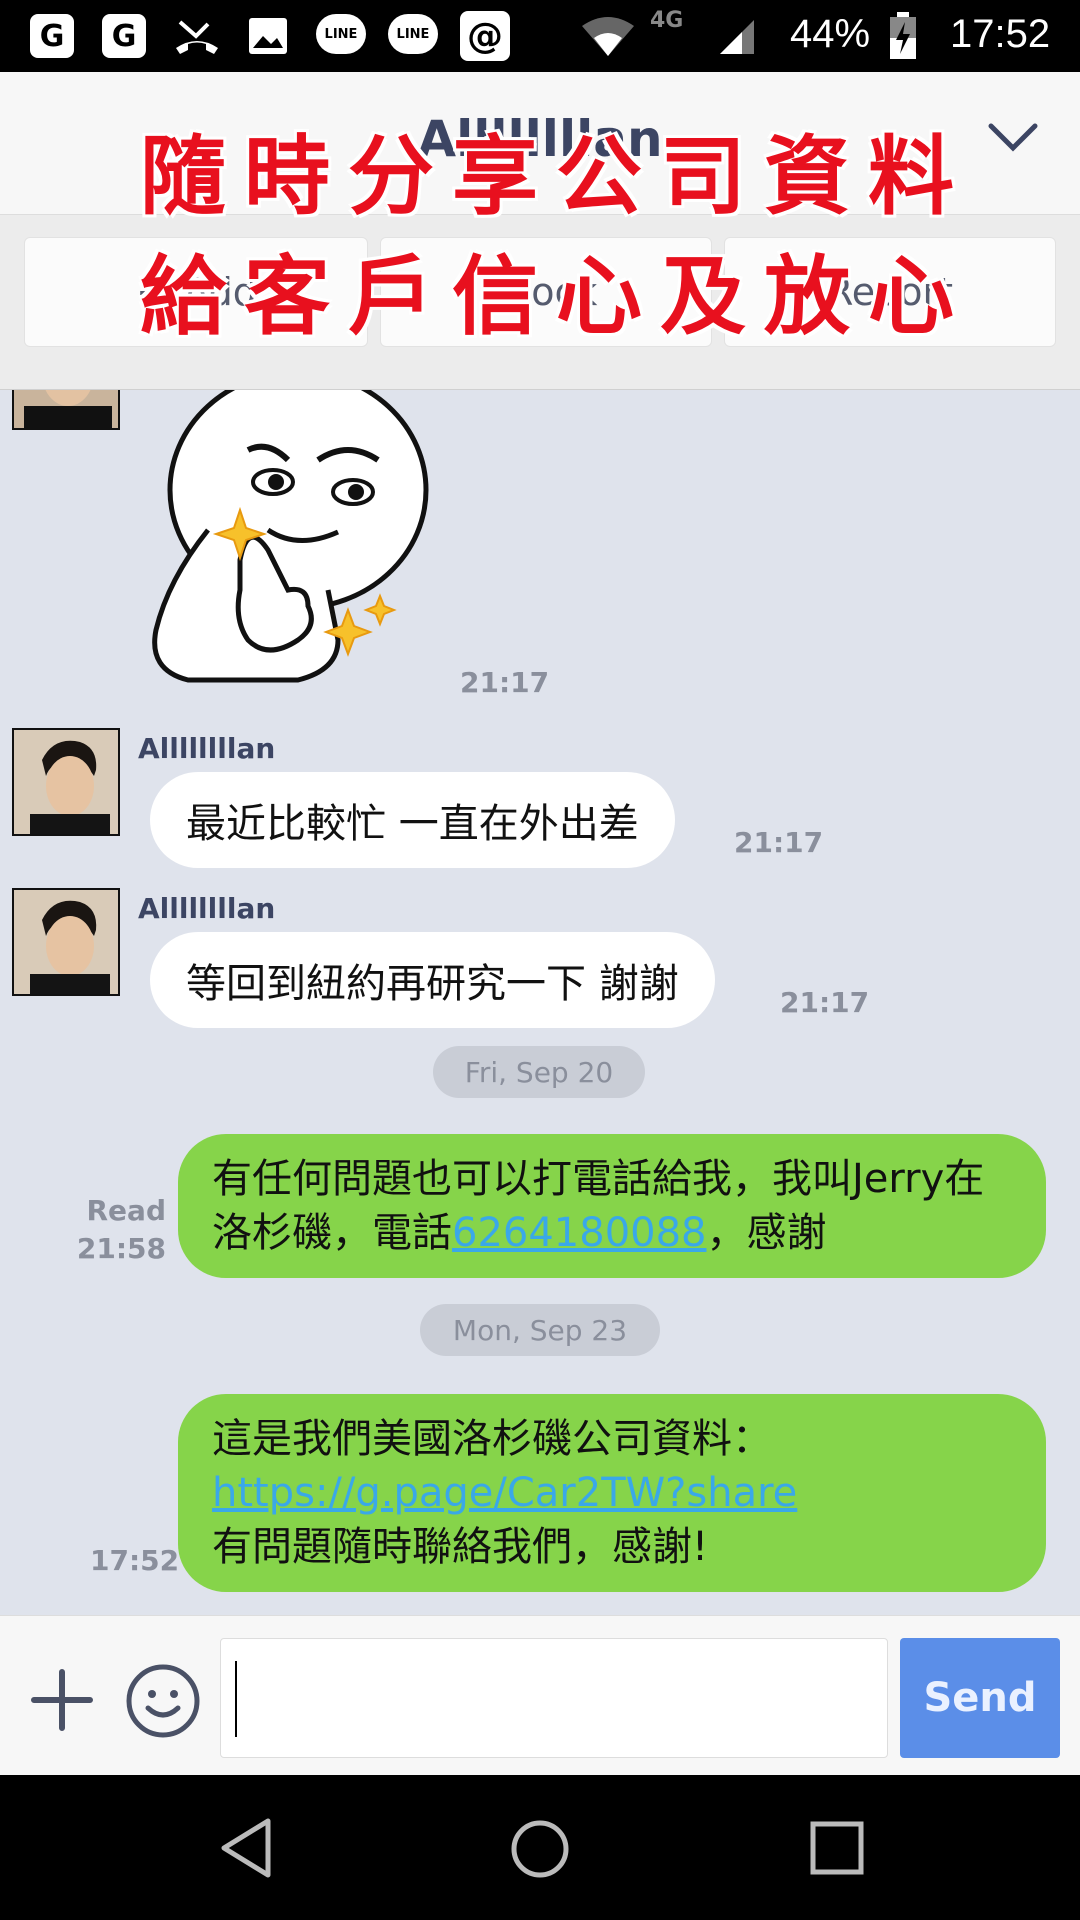 Image resolution: width=1080 pixels, height=1920 pixels. What do you see at coordinates (556, 296) in the screenshot?
I see `promo-overlay-line2: 給客戶信心及放心` at bounding box center [556, 296].